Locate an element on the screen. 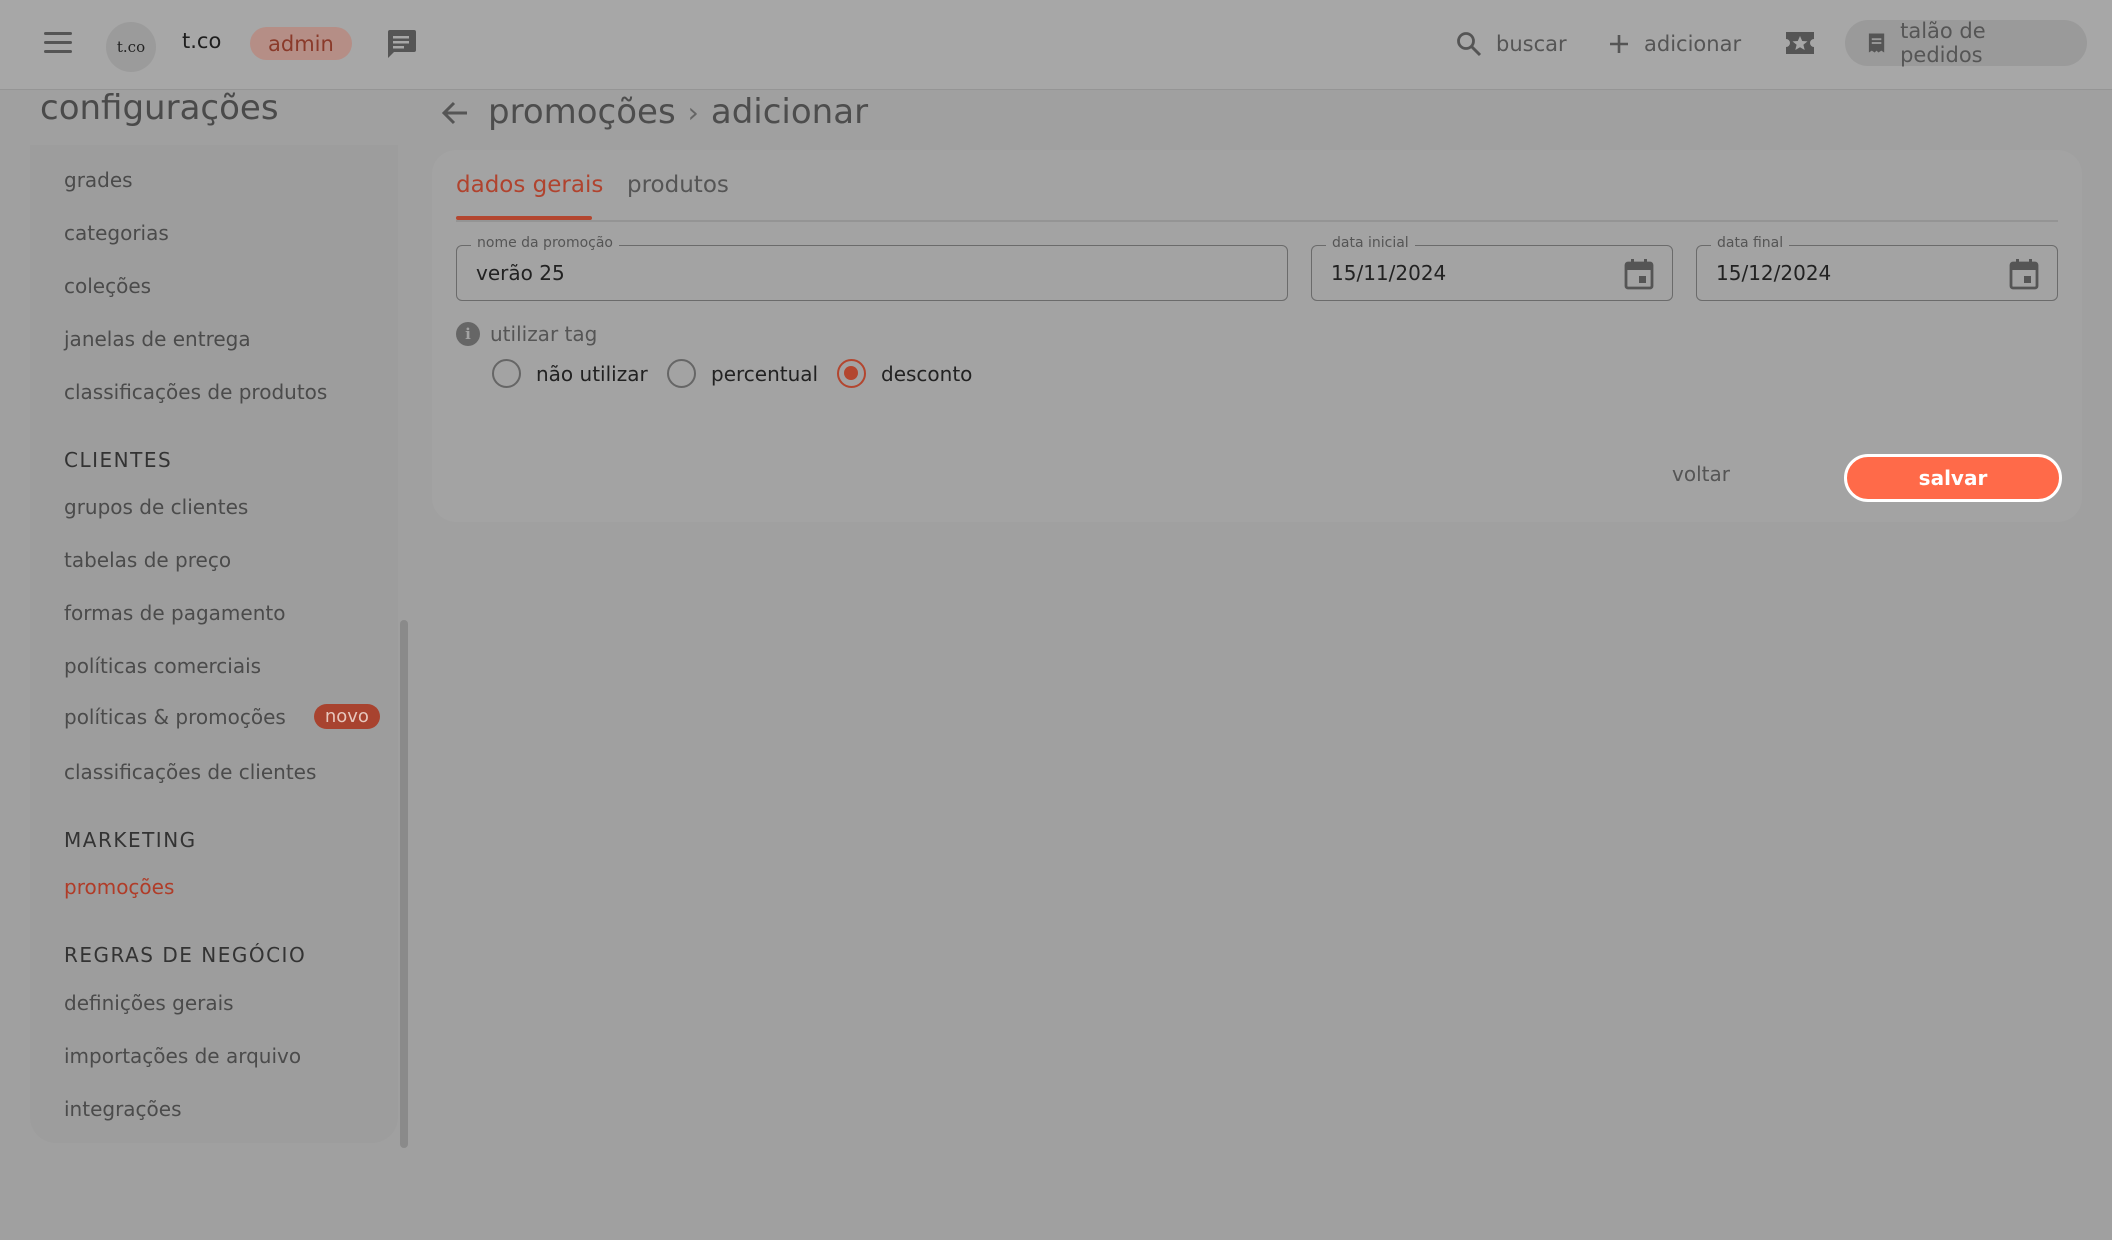 This screenshot has width=2112, height=1240. sidebar-section-marketing: MARKETING is located at coordinates (130, 840).